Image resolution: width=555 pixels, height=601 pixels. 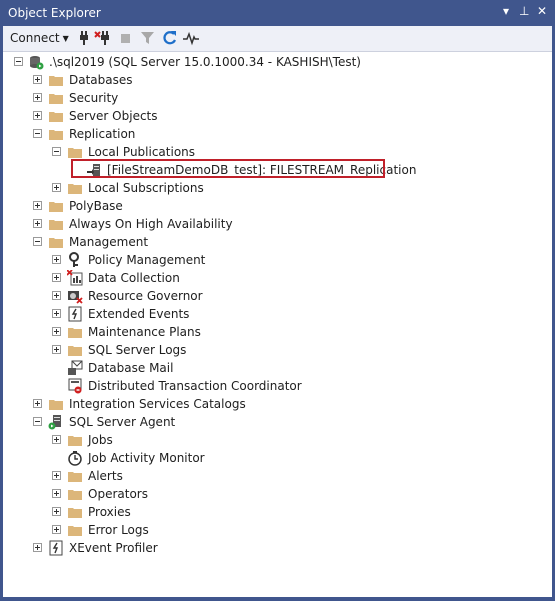 What do you see at coordinates (273, 386) in the screenshot?
I see `tree-node-dtc: Distributed Transaction Coordinator` at bounding box center [273, 386].